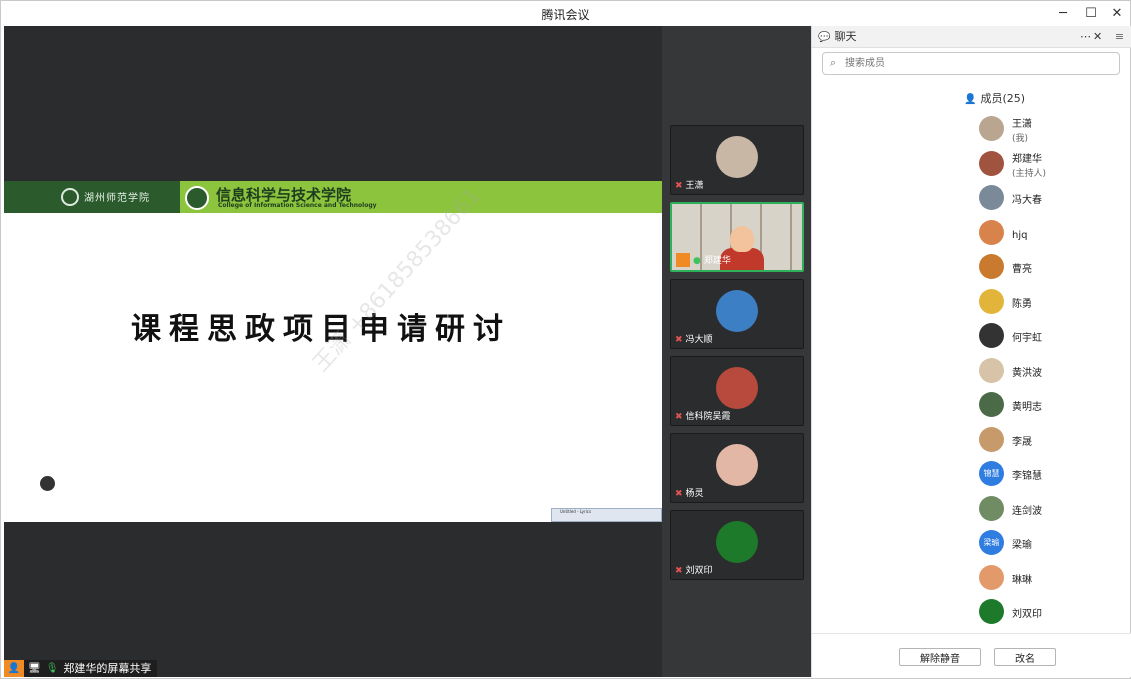 The width and height of the screenshot is (1131, 679). I want to click on video-tile: ✖ 信科院吴霞, so click(737, 391).